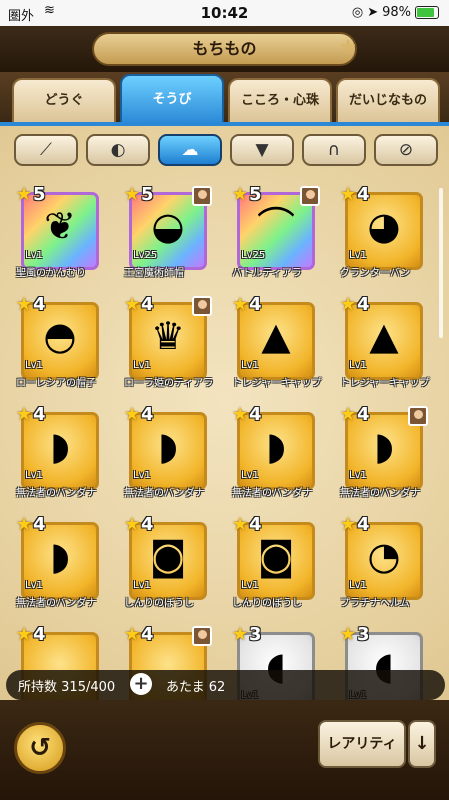 This screenshot has height=800, width=449. Describe the element at coordinates (190, 150) in the screenshot. I see `filter-head-button: ☁` at that location.